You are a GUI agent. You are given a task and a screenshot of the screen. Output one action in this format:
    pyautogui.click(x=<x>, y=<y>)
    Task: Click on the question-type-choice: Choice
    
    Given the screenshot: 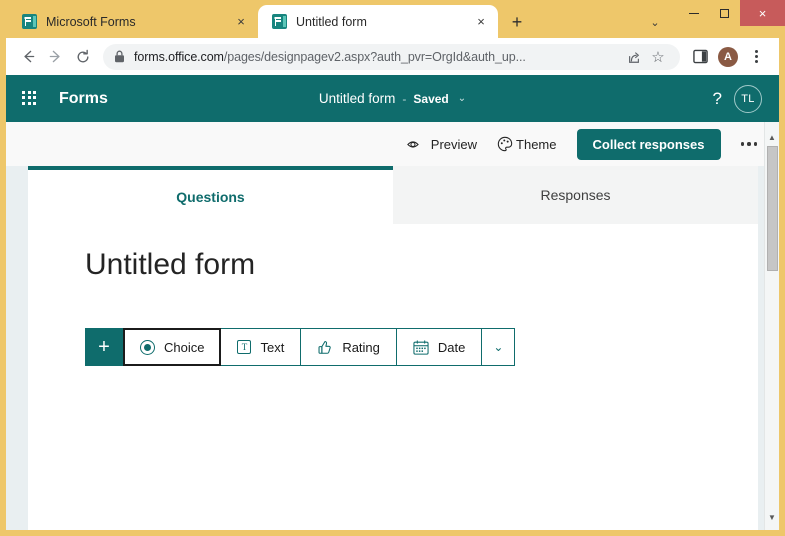 What is the action you would take?
    pyautogui.click(x=172, y=347)
    